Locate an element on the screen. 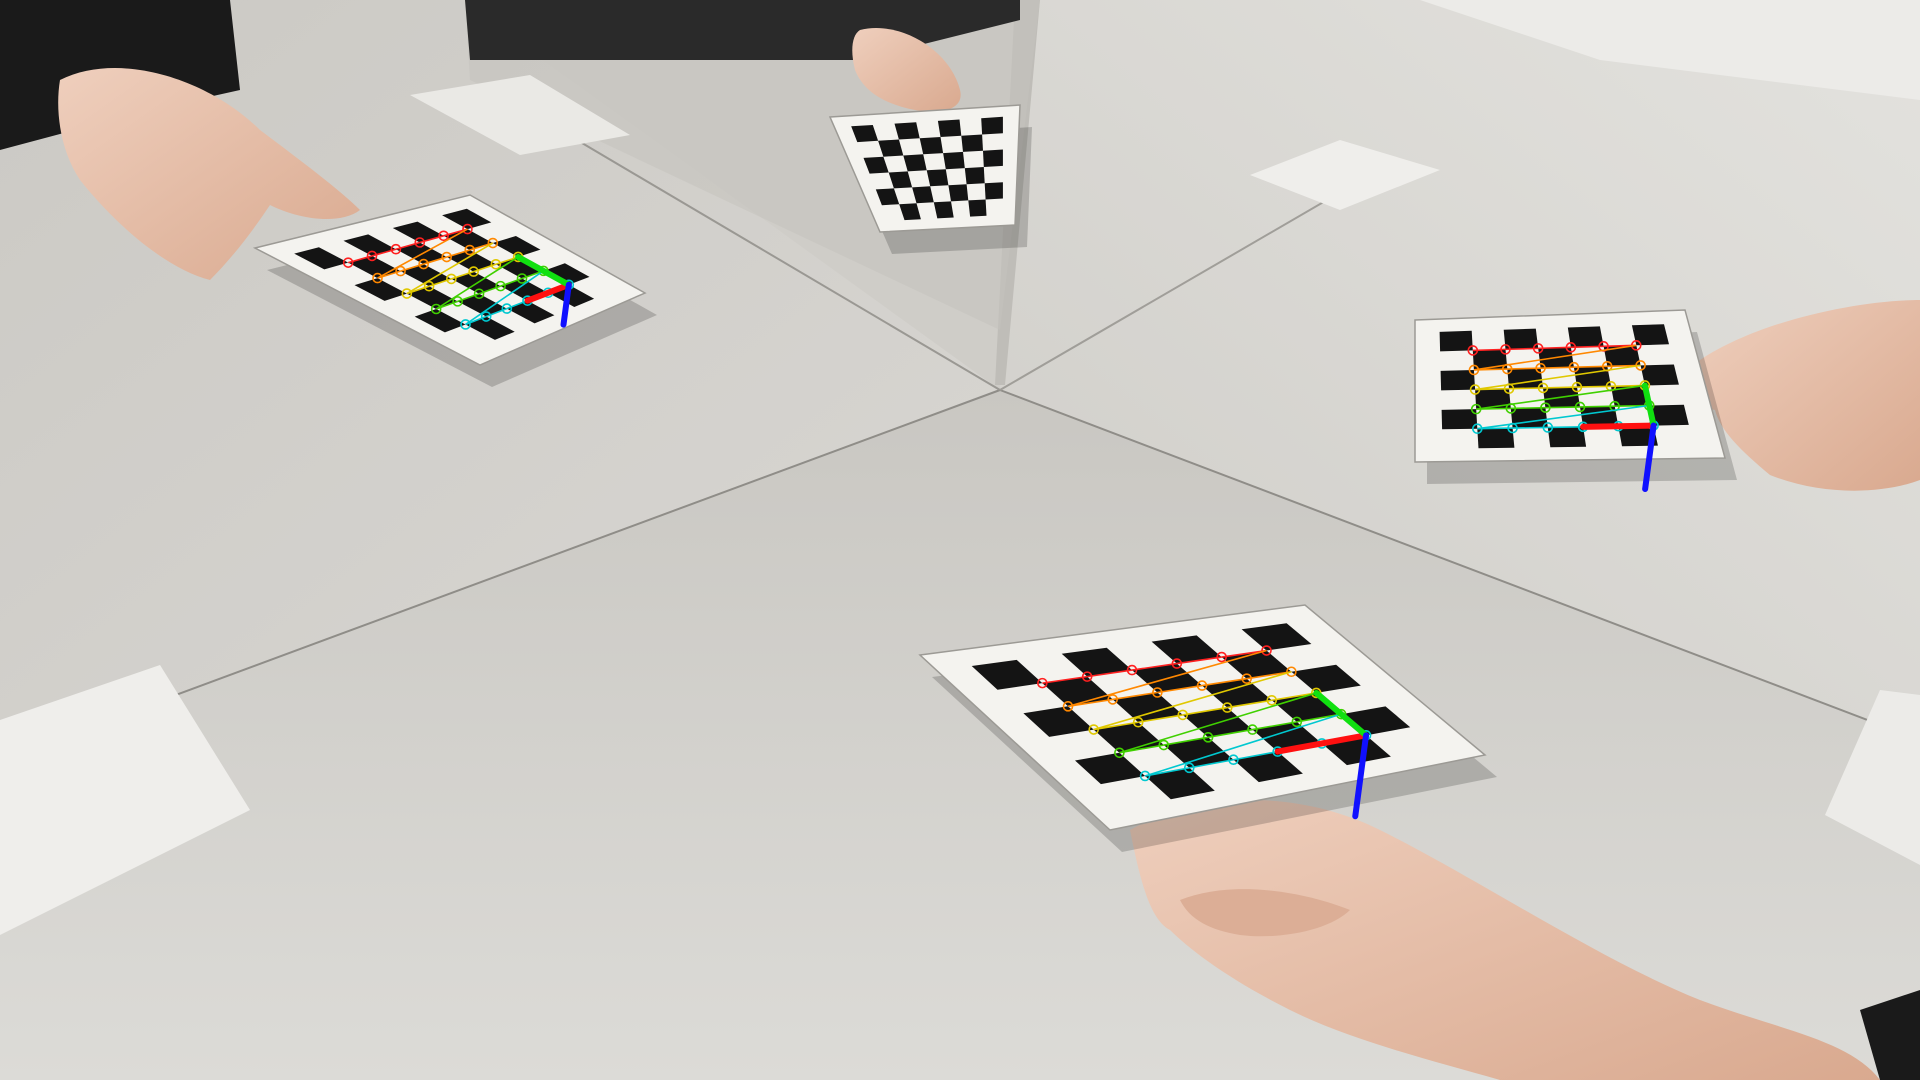 This screenshot has height=1080, width=1920. pose-axis-x is located at coordinates (1618, 426).